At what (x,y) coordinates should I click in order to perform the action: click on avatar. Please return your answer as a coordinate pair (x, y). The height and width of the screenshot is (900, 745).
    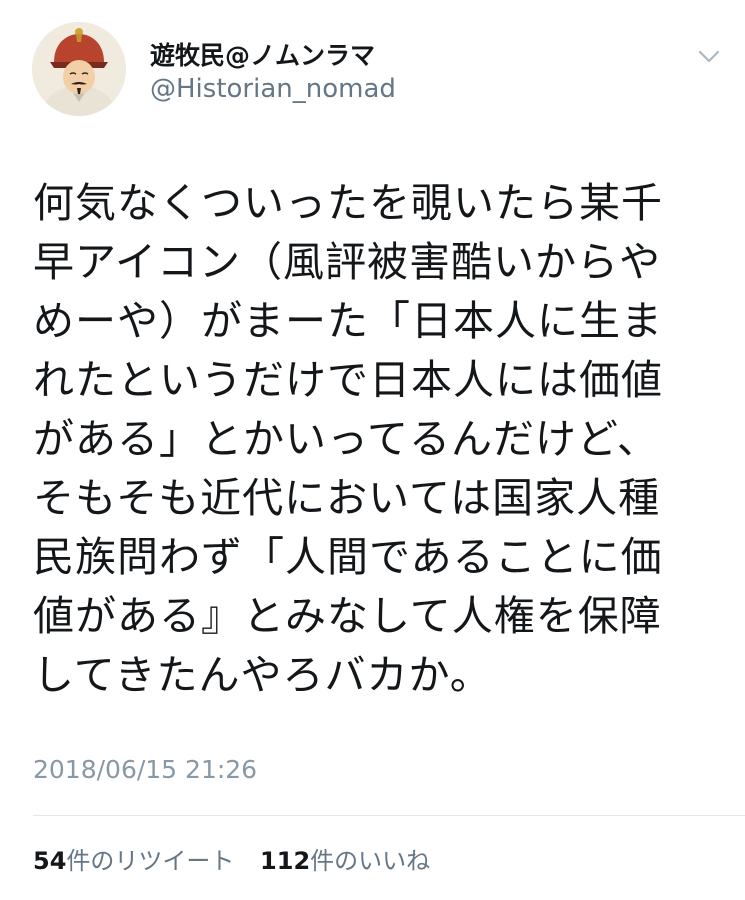
    Looking at the image, I should click on (79, 69).